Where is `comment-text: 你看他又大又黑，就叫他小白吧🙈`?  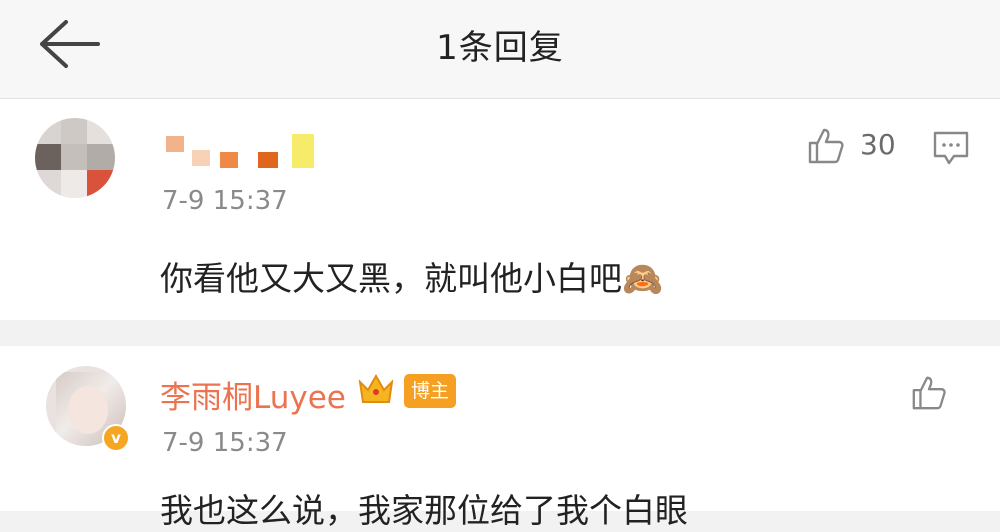
comment-text: 你看他又大又黑，就叫他小白吧🙈 is located at coordinates (411, 276).